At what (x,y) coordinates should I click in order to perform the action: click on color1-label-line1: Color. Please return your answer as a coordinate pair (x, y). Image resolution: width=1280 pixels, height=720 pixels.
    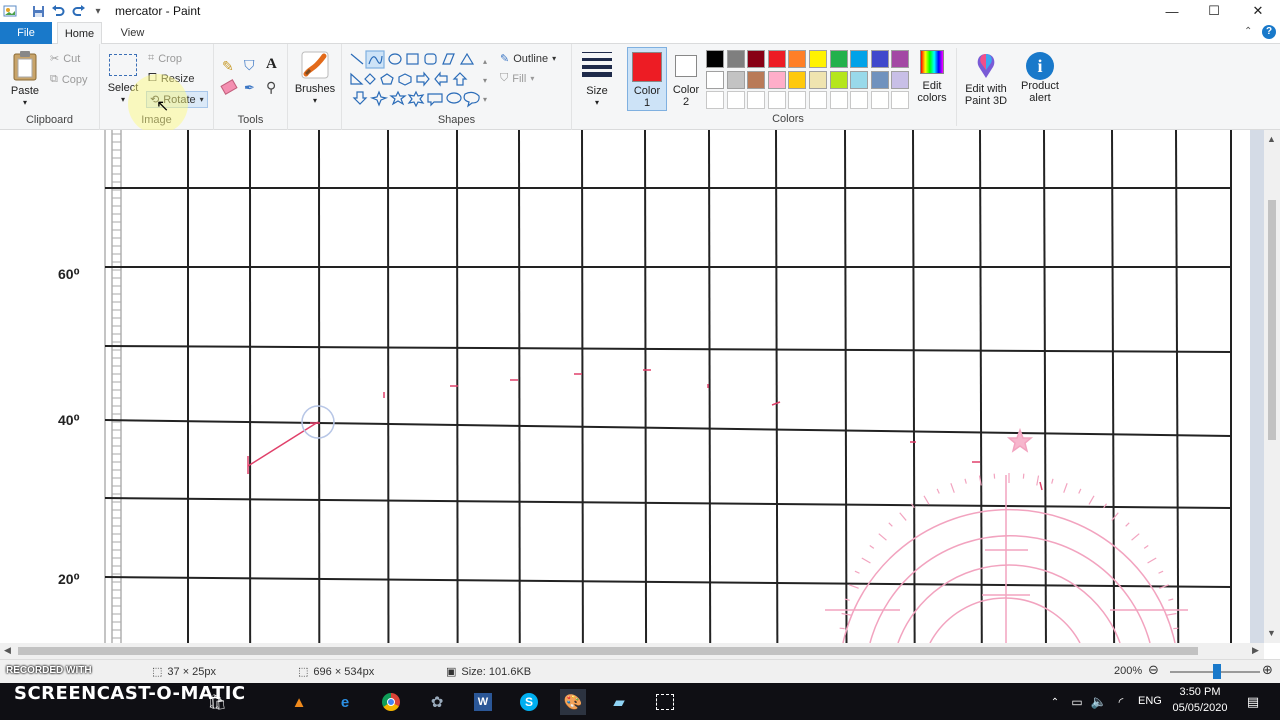
    Looking at the image, I should click on (647, 91).